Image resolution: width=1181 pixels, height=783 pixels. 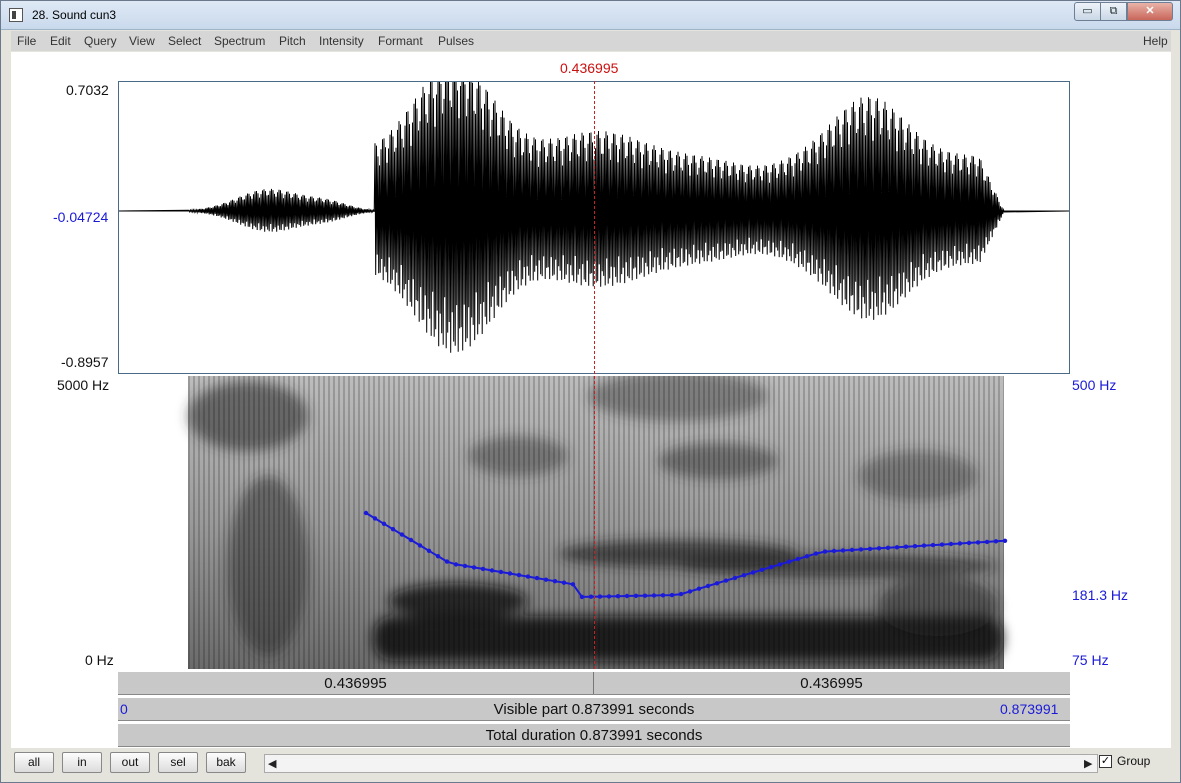 I want to click on menu-file: File, so click(x=26, y=41).